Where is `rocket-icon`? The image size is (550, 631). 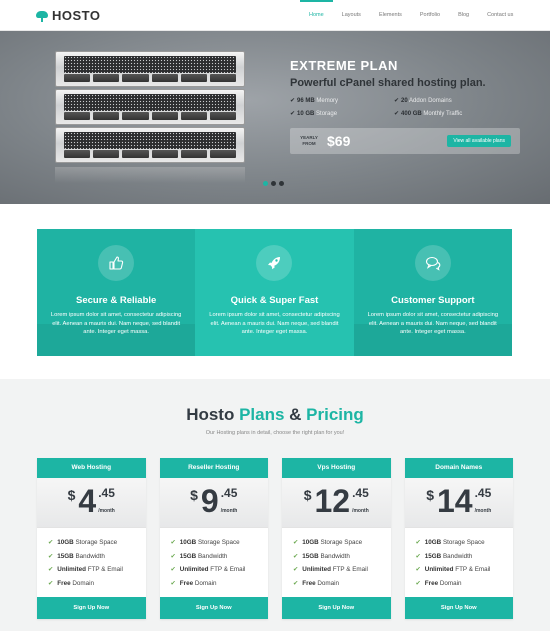
rocket-icon is located at coordinates (274, 263).